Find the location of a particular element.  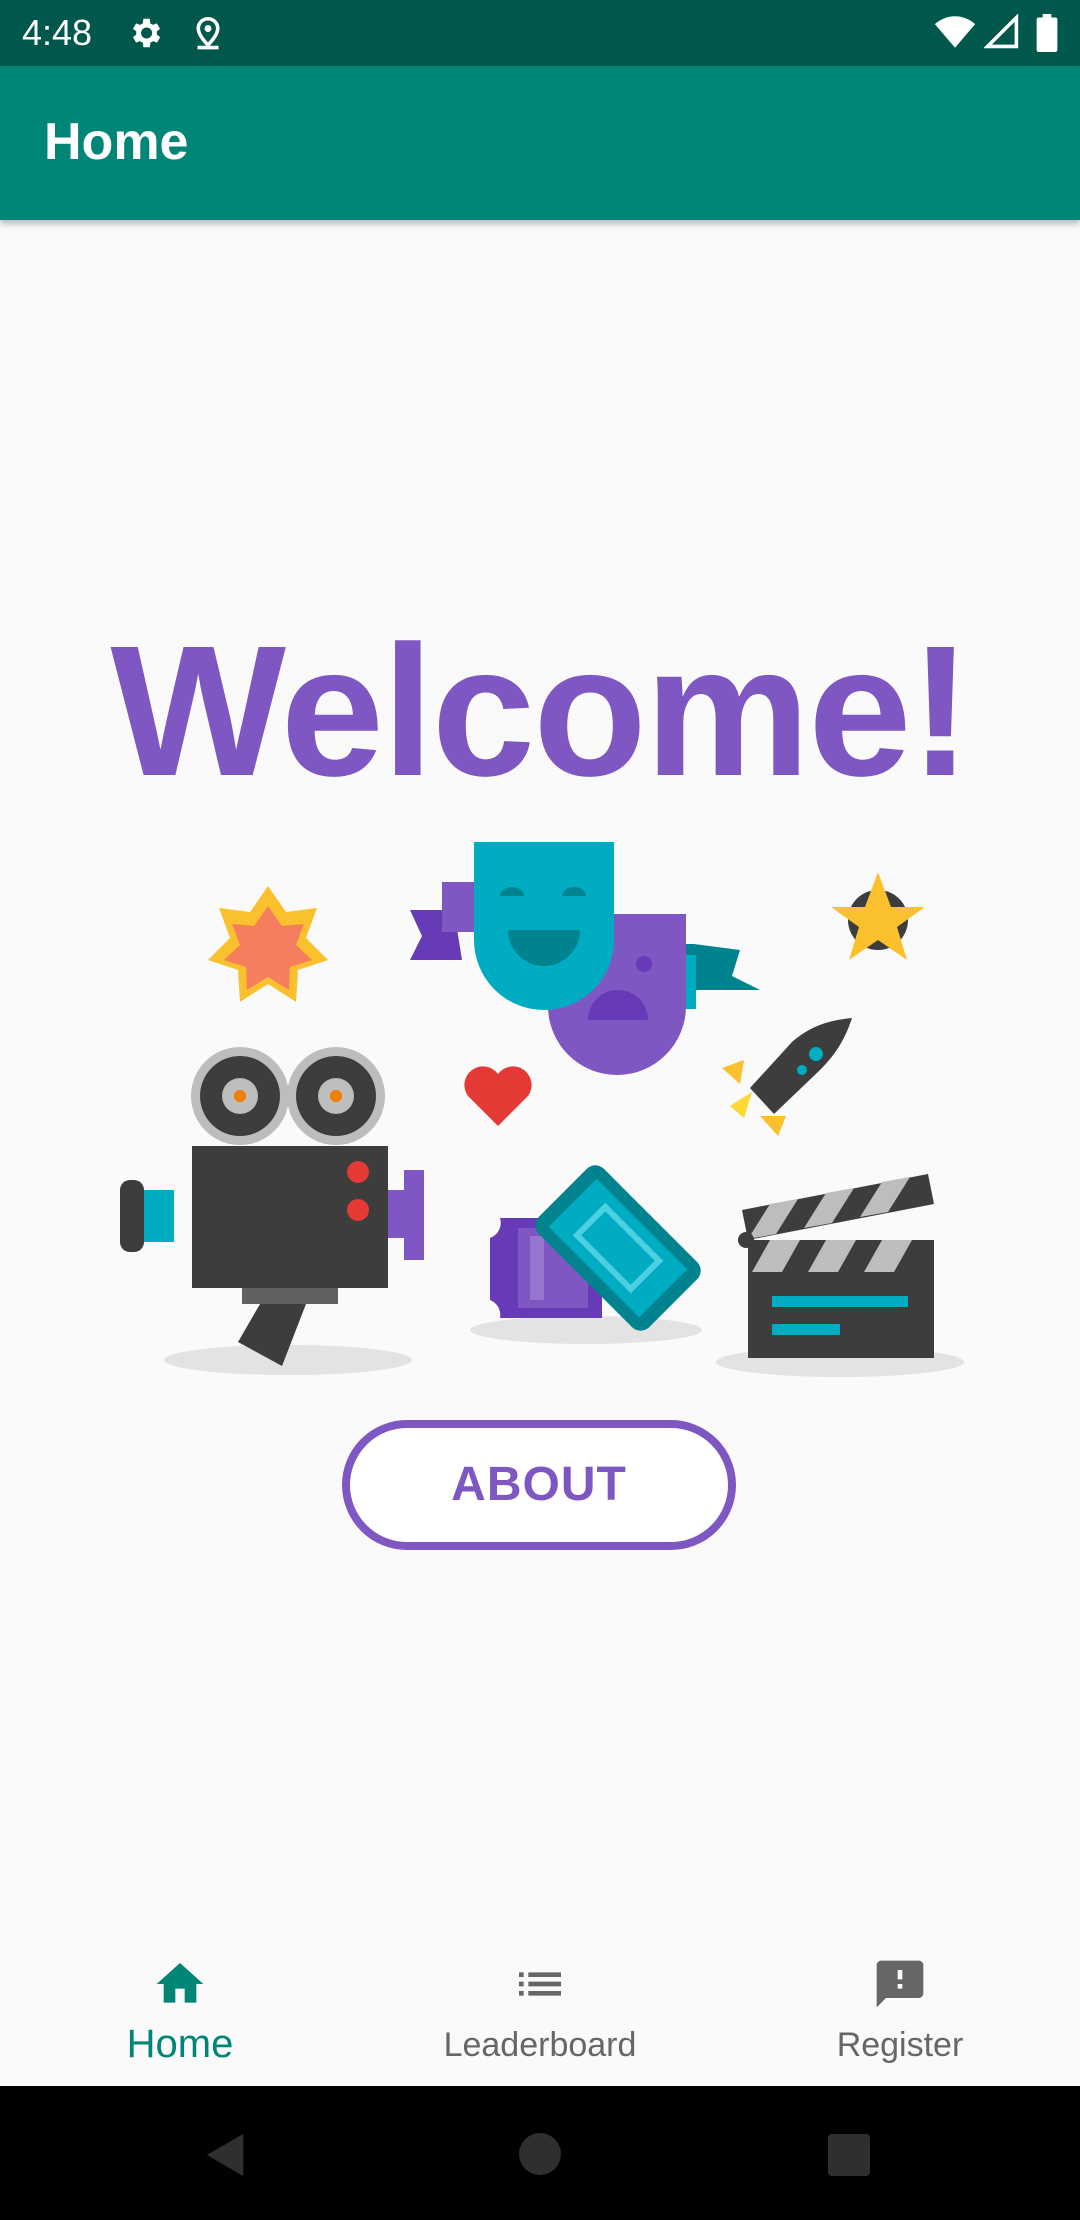

rocket-icon is located at coordinates (787, 1077).